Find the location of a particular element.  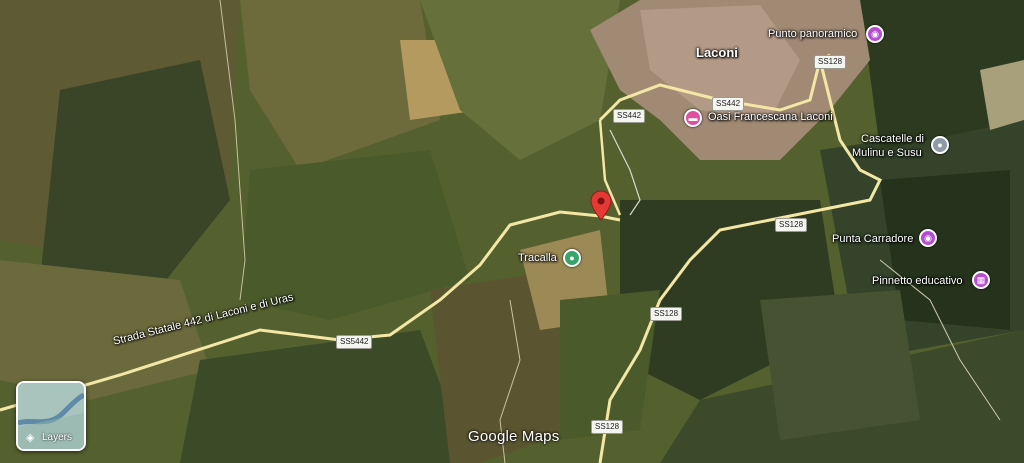

town-label: Laconi is located at coordinates (717, 52).